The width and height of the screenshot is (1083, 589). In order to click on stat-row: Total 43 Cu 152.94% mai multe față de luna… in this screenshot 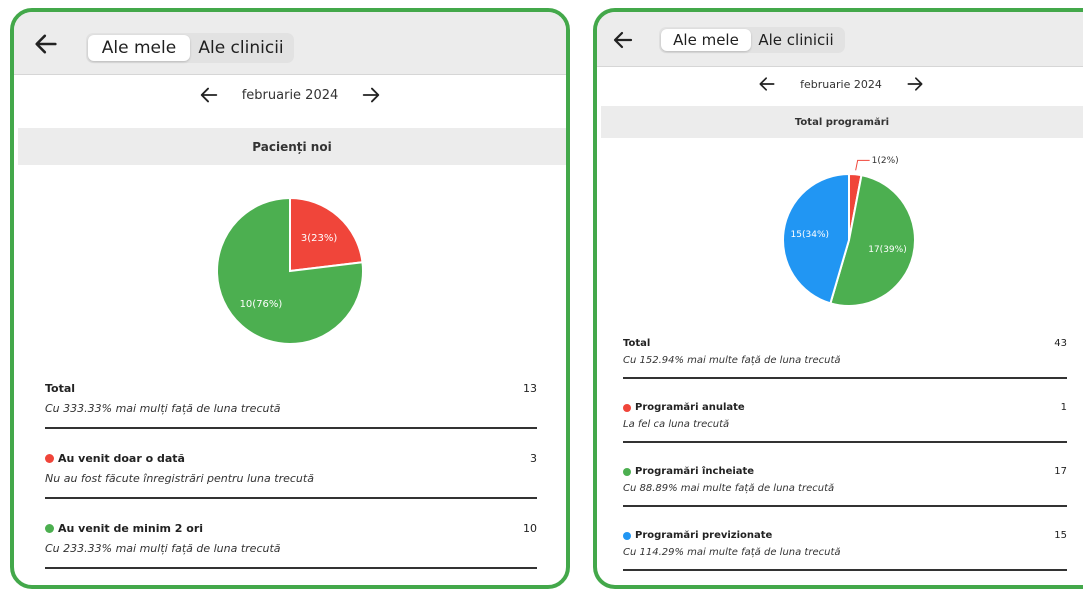, I will do `click(845, 358)`.